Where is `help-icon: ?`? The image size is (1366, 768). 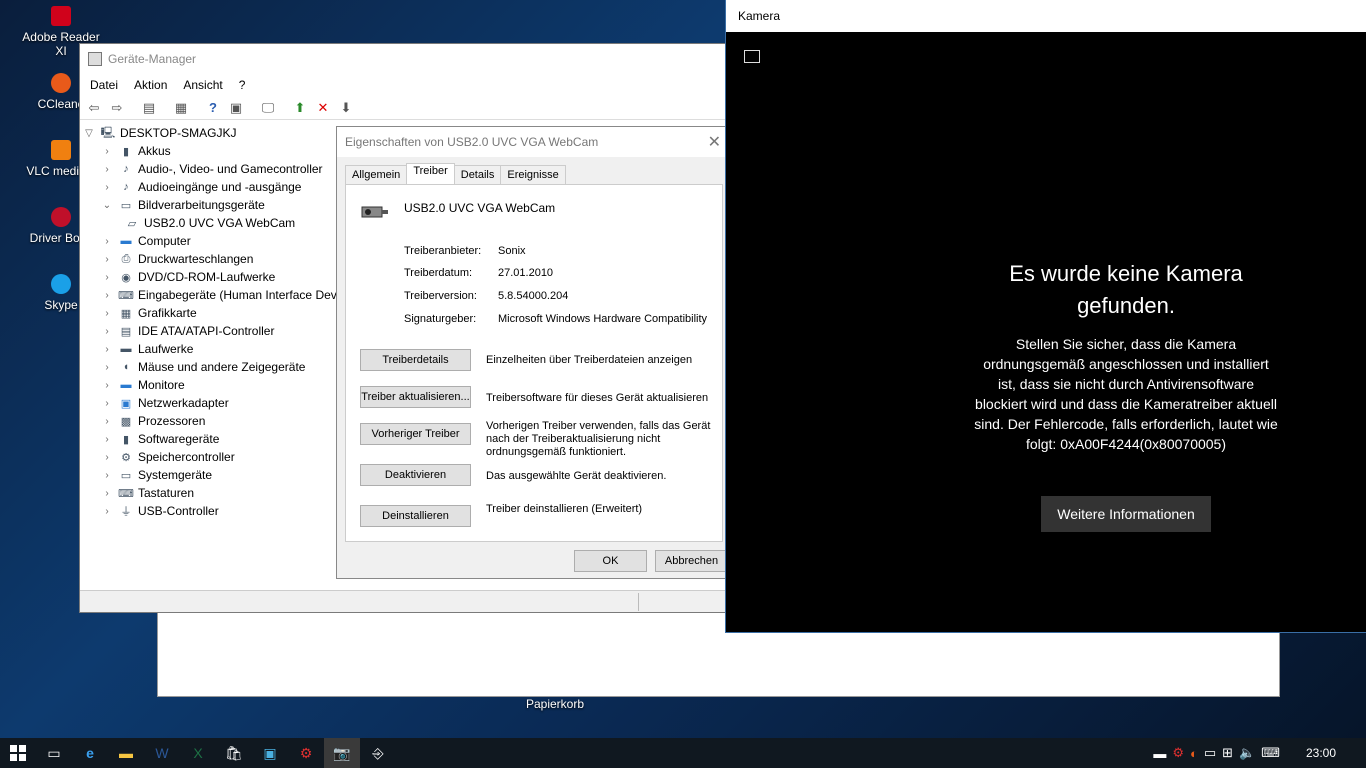 help-icon: ? is located at coordinates (213, 108).